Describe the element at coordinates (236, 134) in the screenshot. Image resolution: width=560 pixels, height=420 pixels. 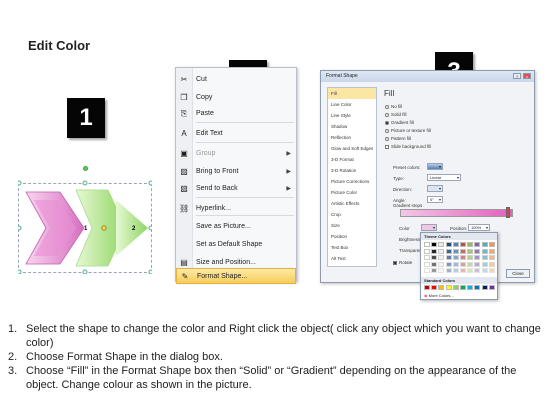
I see `menu-item-edit-text: A Edit Text` at that location.